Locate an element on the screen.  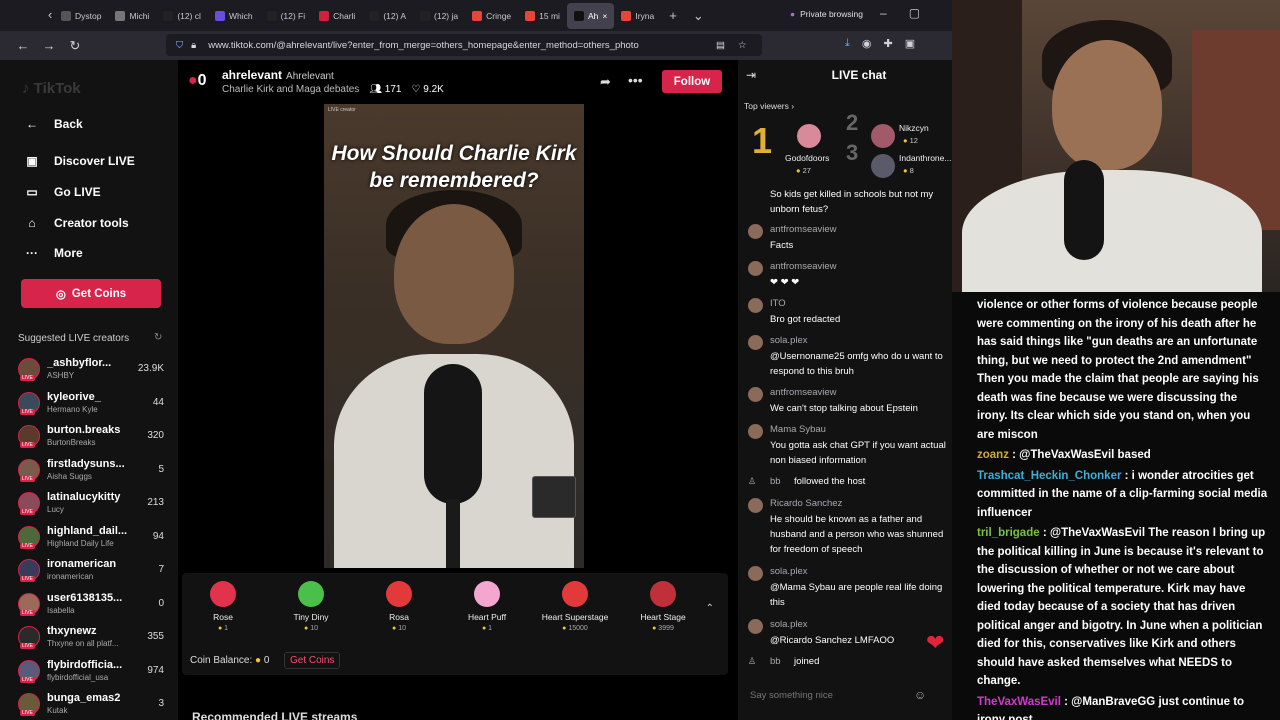
account-icon: ◉ is located at coordinates (867, 43).